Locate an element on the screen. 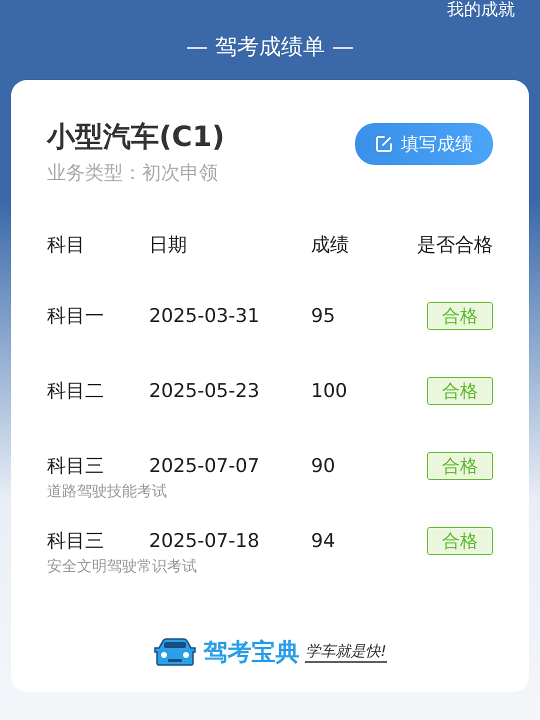 This screenshot has height=720, width=540. exam-note: 安全文明驾驶常识考试 is located at coordinates (122, 566).